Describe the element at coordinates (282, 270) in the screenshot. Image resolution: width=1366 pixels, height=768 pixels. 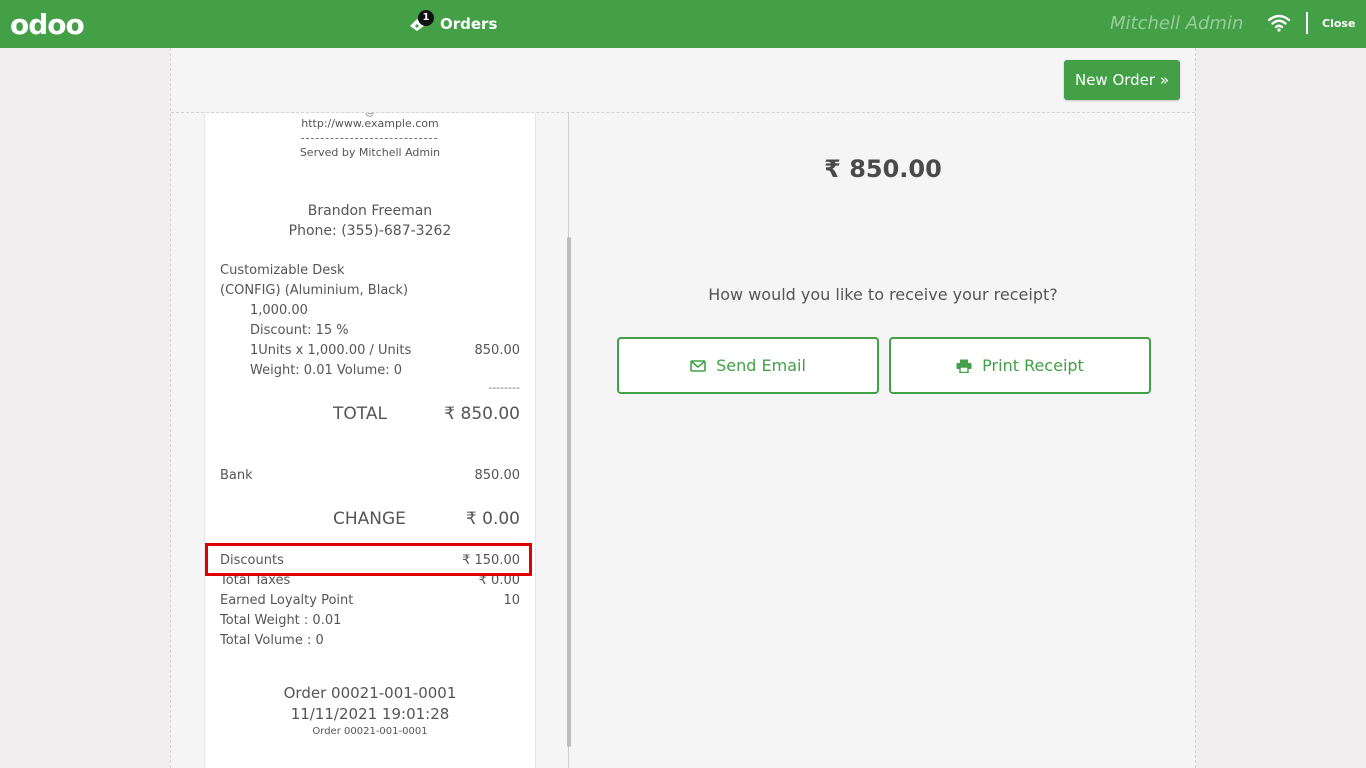
I see `receipt-product-name: Customizable Desk` at that location.